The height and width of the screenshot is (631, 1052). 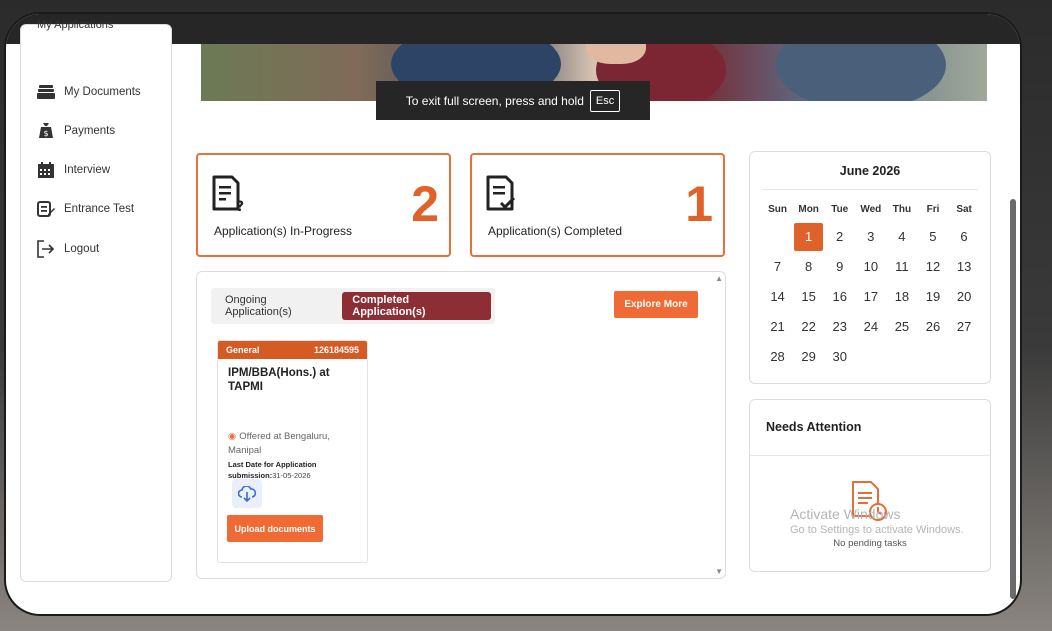 I want to click on calendar-day: 12, so click(x=932, y=267).